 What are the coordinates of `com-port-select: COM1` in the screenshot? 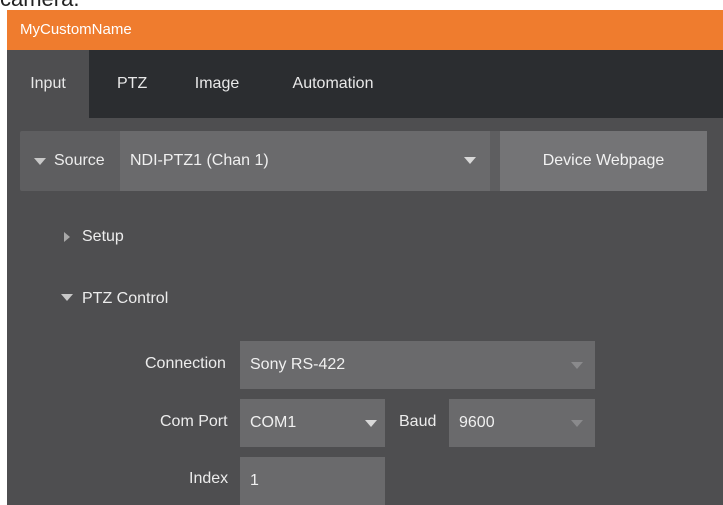 It's located at (312, 423).